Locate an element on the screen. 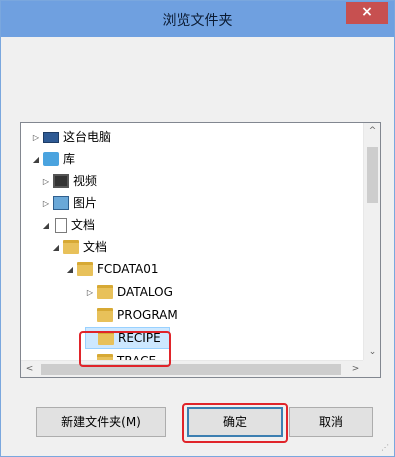 This screenshot has height=457, width=395. tree-item-label: 这台电脑 is located at coordinates (87, 137).